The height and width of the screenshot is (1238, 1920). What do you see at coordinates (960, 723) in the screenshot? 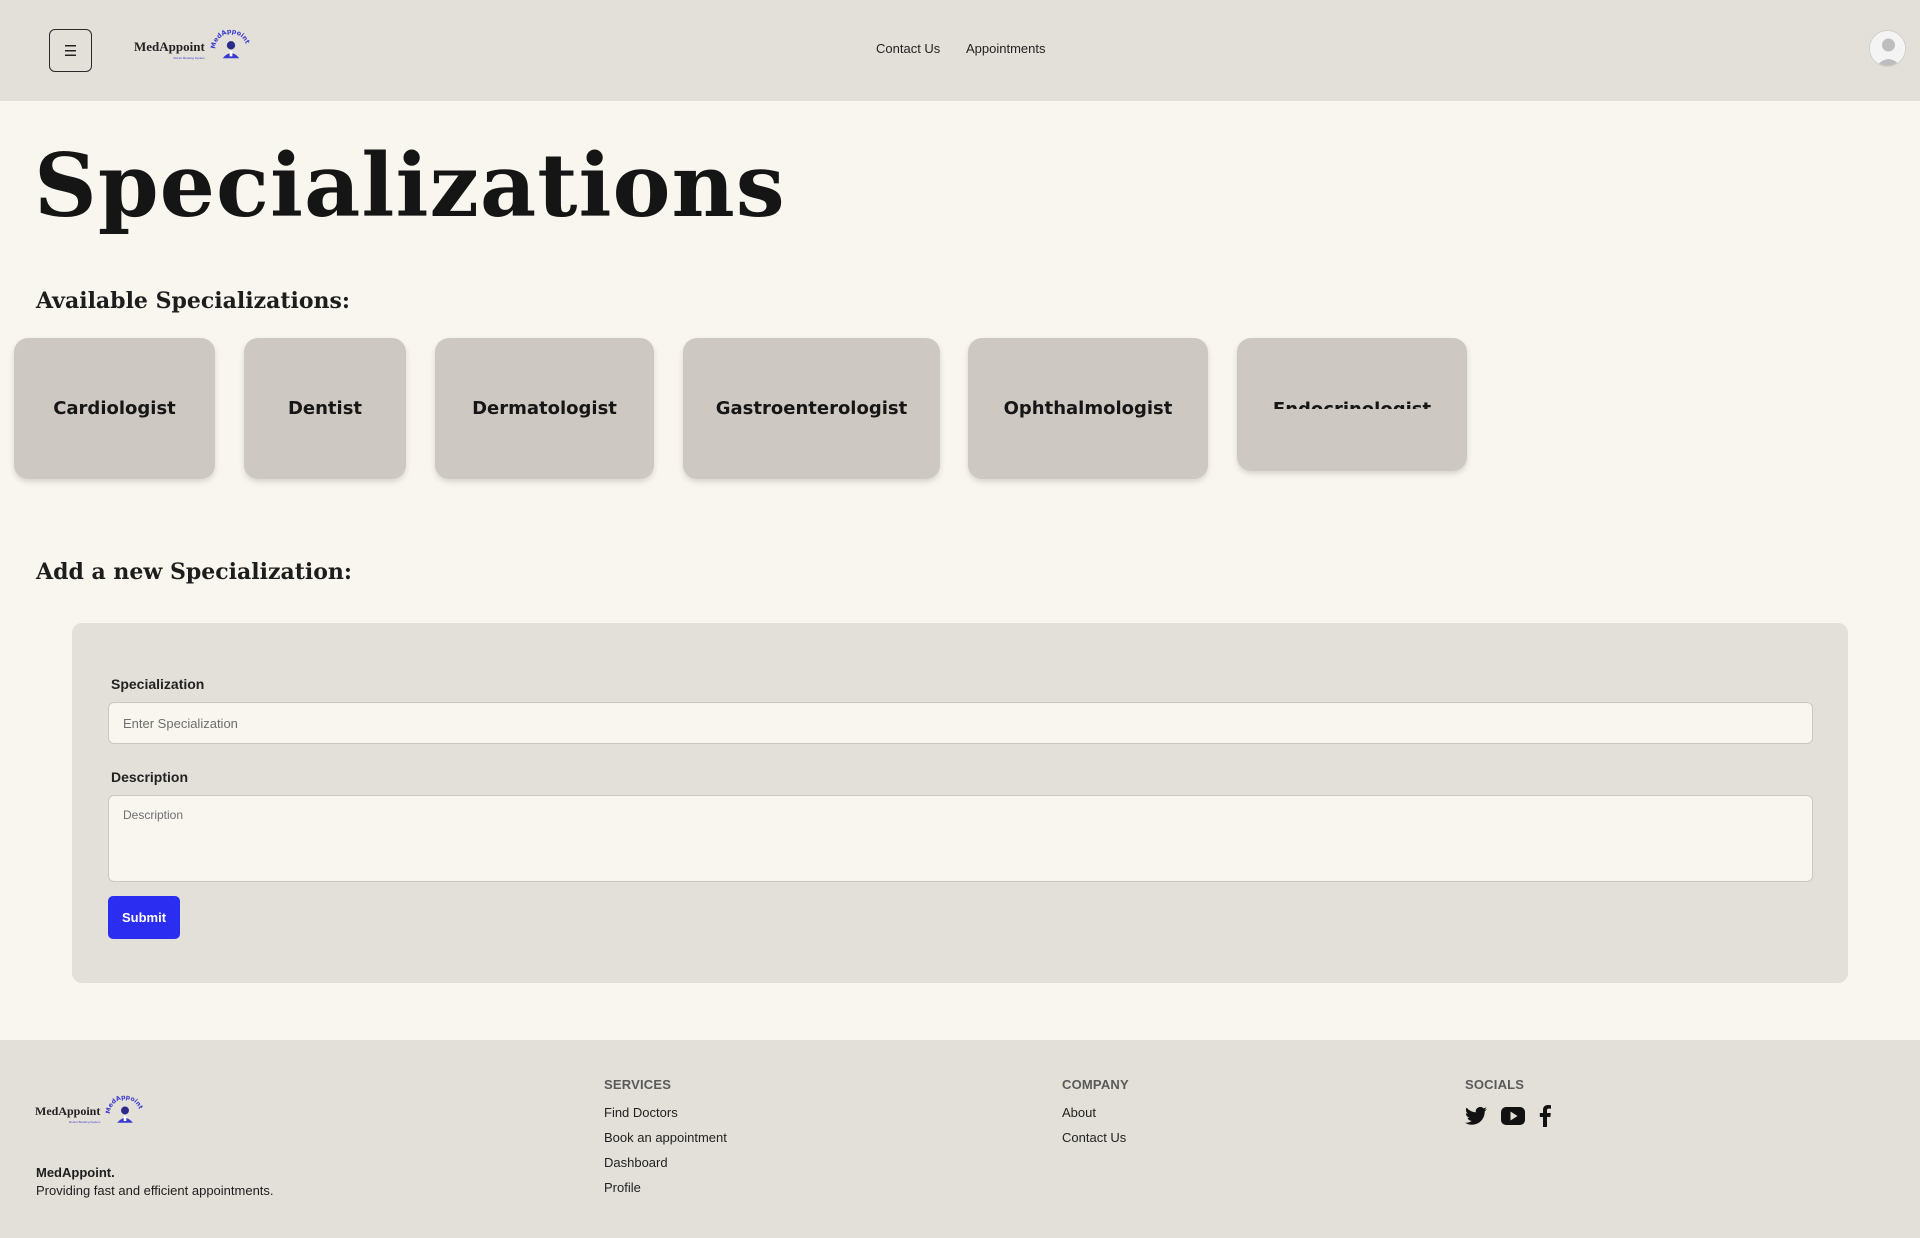
I see `specialization-input` at bounding box center [960, 723].